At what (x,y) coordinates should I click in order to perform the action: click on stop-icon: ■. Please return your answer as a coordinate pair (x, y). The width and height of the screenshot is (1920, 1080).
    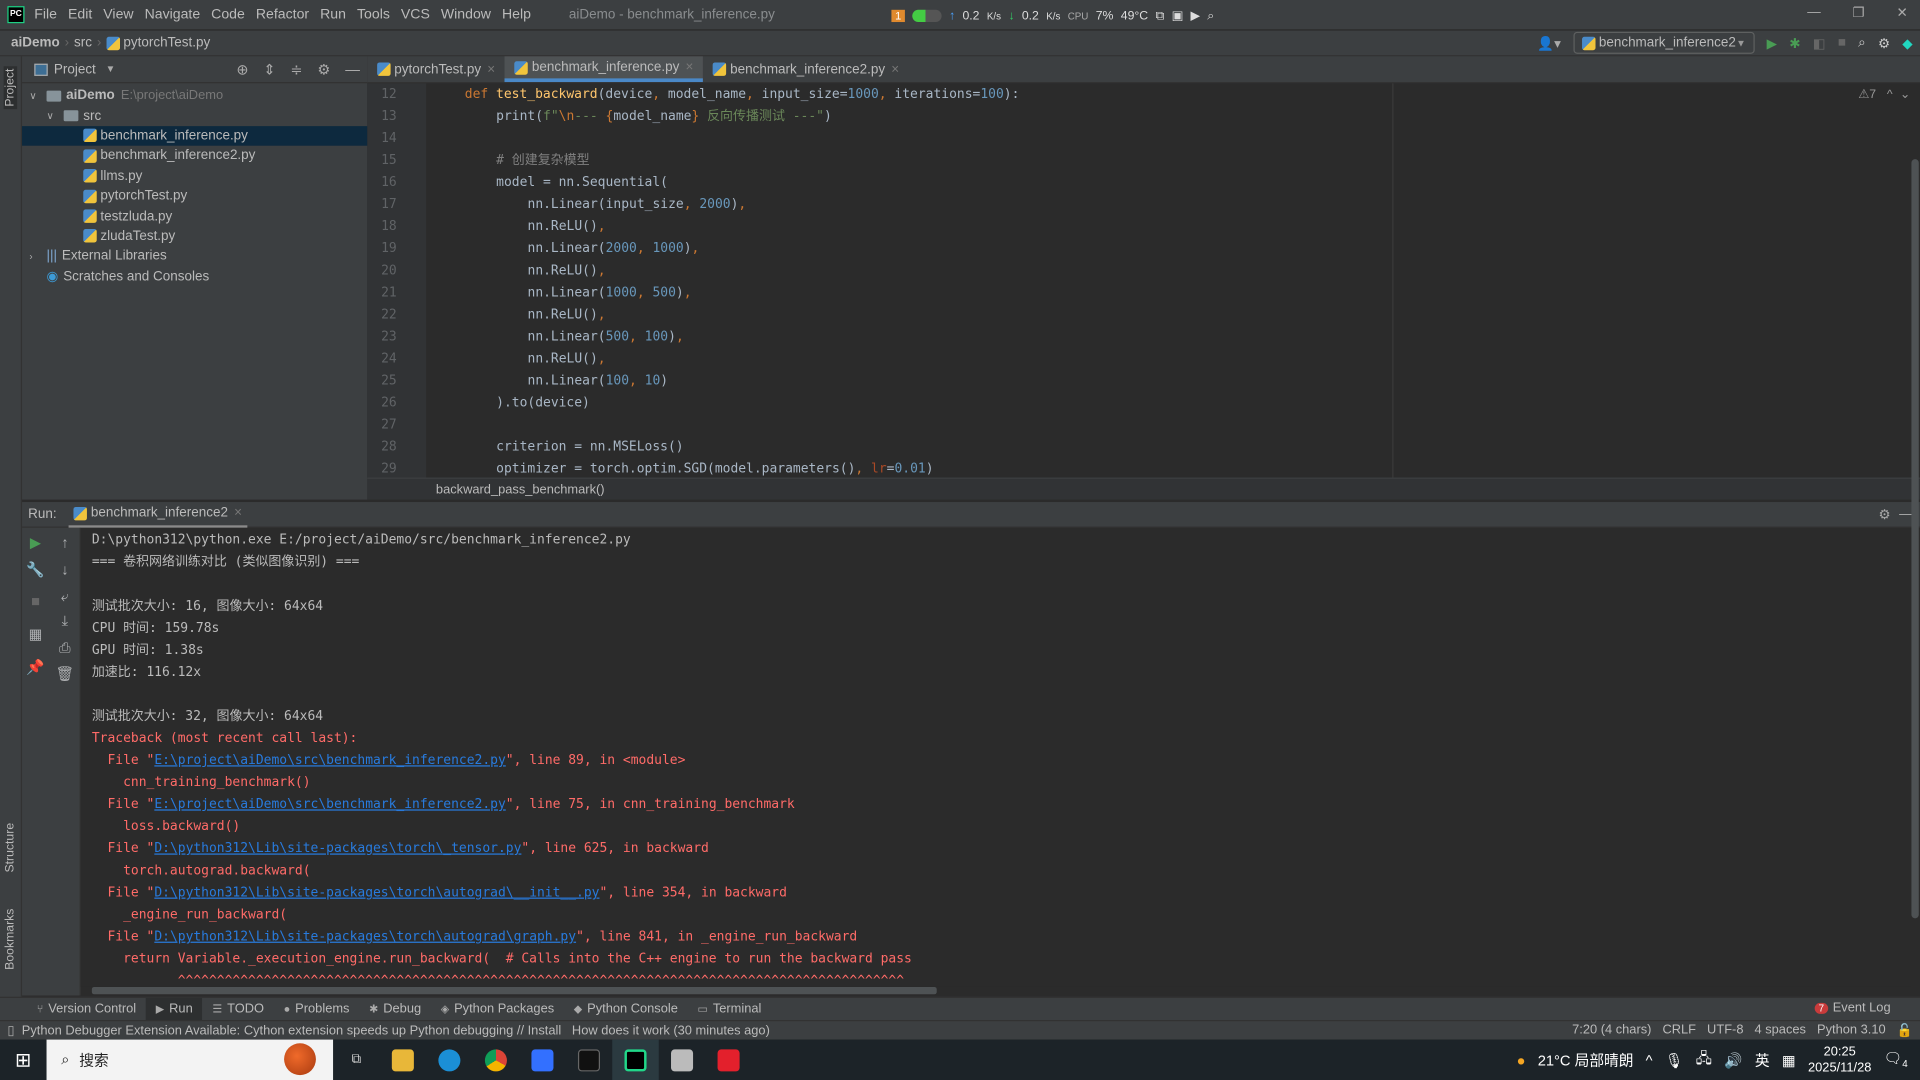
    Looking at the image, I should click on (36, 601).